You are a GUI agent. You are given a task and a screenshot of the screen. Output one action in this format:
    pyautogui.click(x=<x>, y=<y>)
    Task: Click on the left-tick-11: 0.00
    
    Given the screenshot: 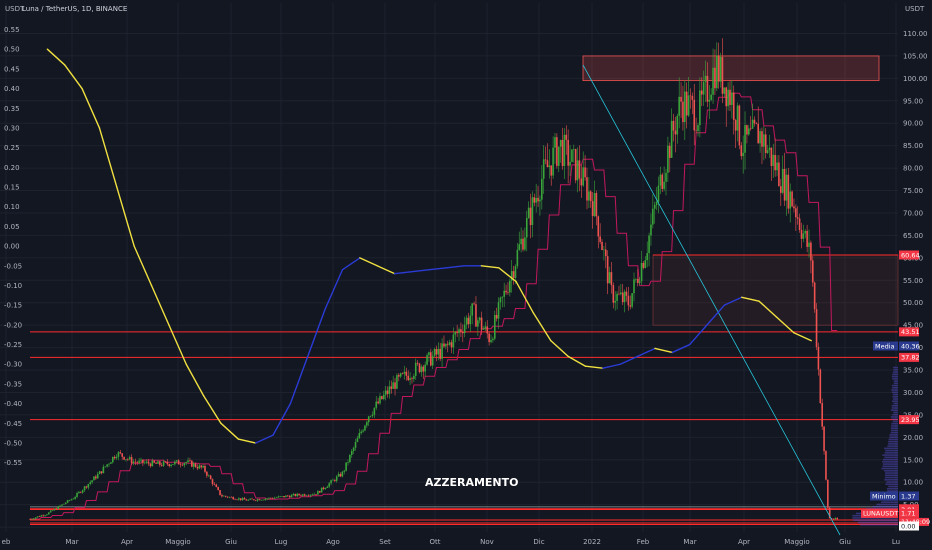 What is the action you would take?
    pyautogui.click(x=12, y=247)
    